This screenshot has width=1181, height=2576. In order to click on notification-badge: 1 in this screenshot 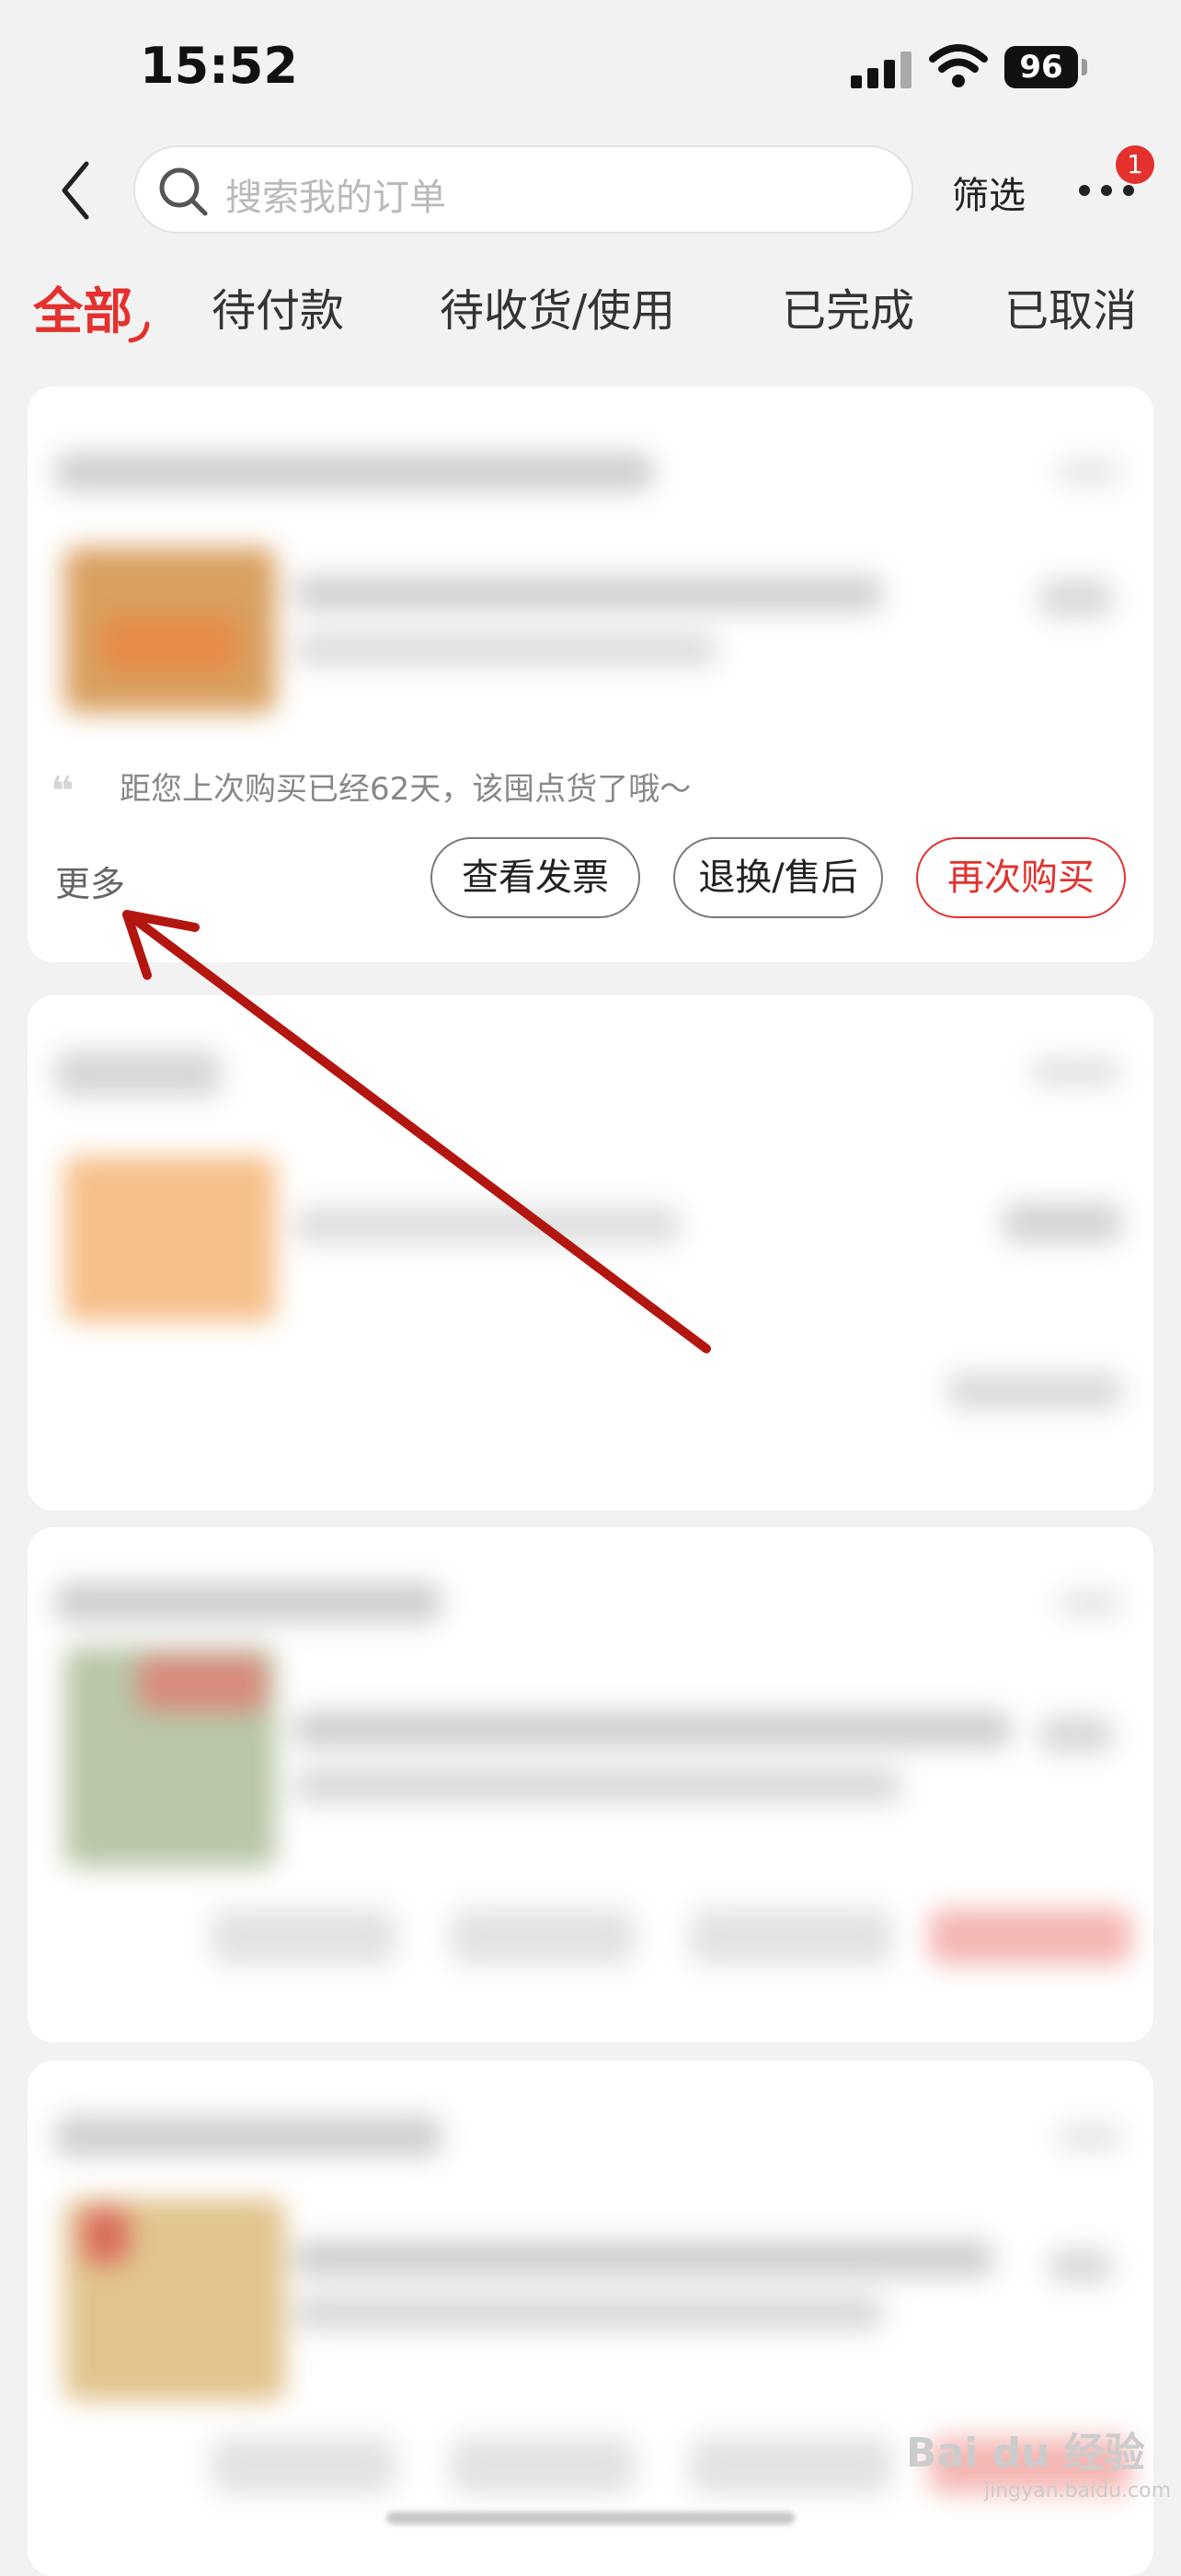, I will do `click(1135, 164)`.